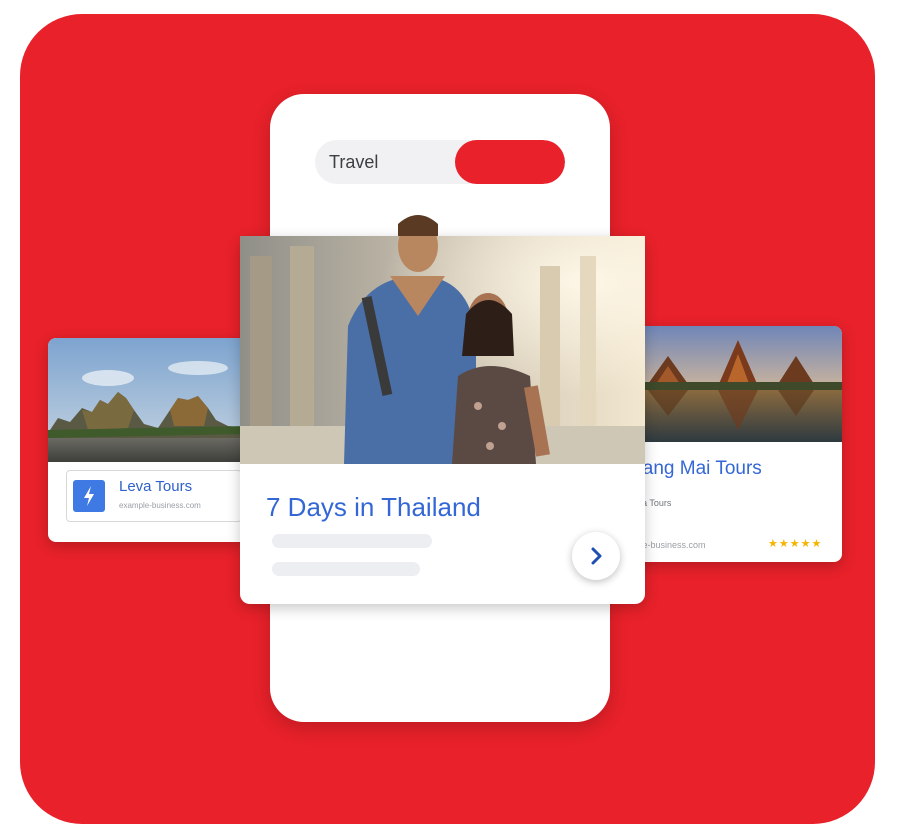 This screenshot has height=839, width=897. Describe the element at coordinates (148, 400) in the screenshot. I see `mountain-lake-image` at that location.